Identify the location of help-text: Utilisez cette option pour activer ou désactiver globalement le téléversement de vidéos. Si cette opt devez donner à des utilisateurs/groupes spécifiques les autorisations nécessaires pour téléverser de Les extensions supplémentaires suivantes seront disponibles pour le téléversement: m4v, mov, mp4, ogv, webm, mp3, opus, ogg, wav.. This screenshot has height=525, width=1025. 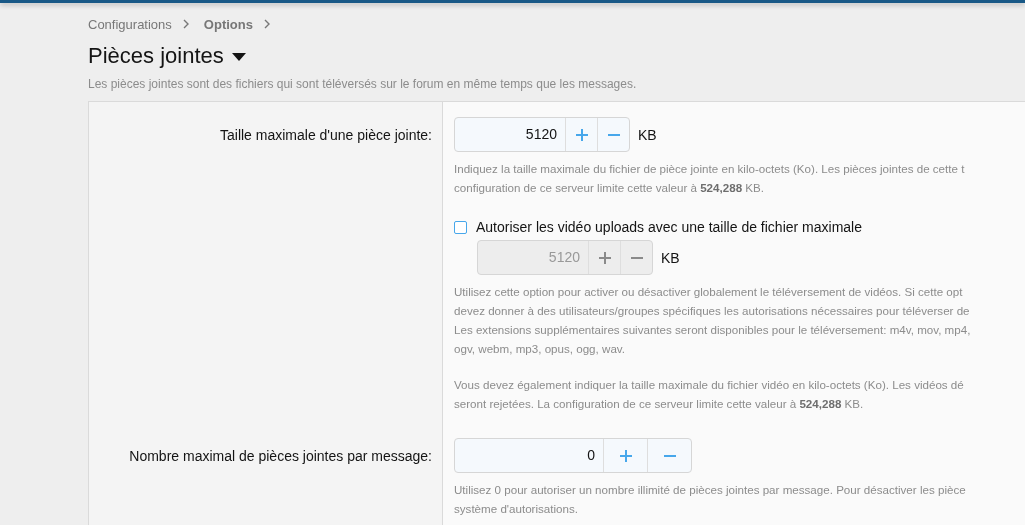
(712, 320).